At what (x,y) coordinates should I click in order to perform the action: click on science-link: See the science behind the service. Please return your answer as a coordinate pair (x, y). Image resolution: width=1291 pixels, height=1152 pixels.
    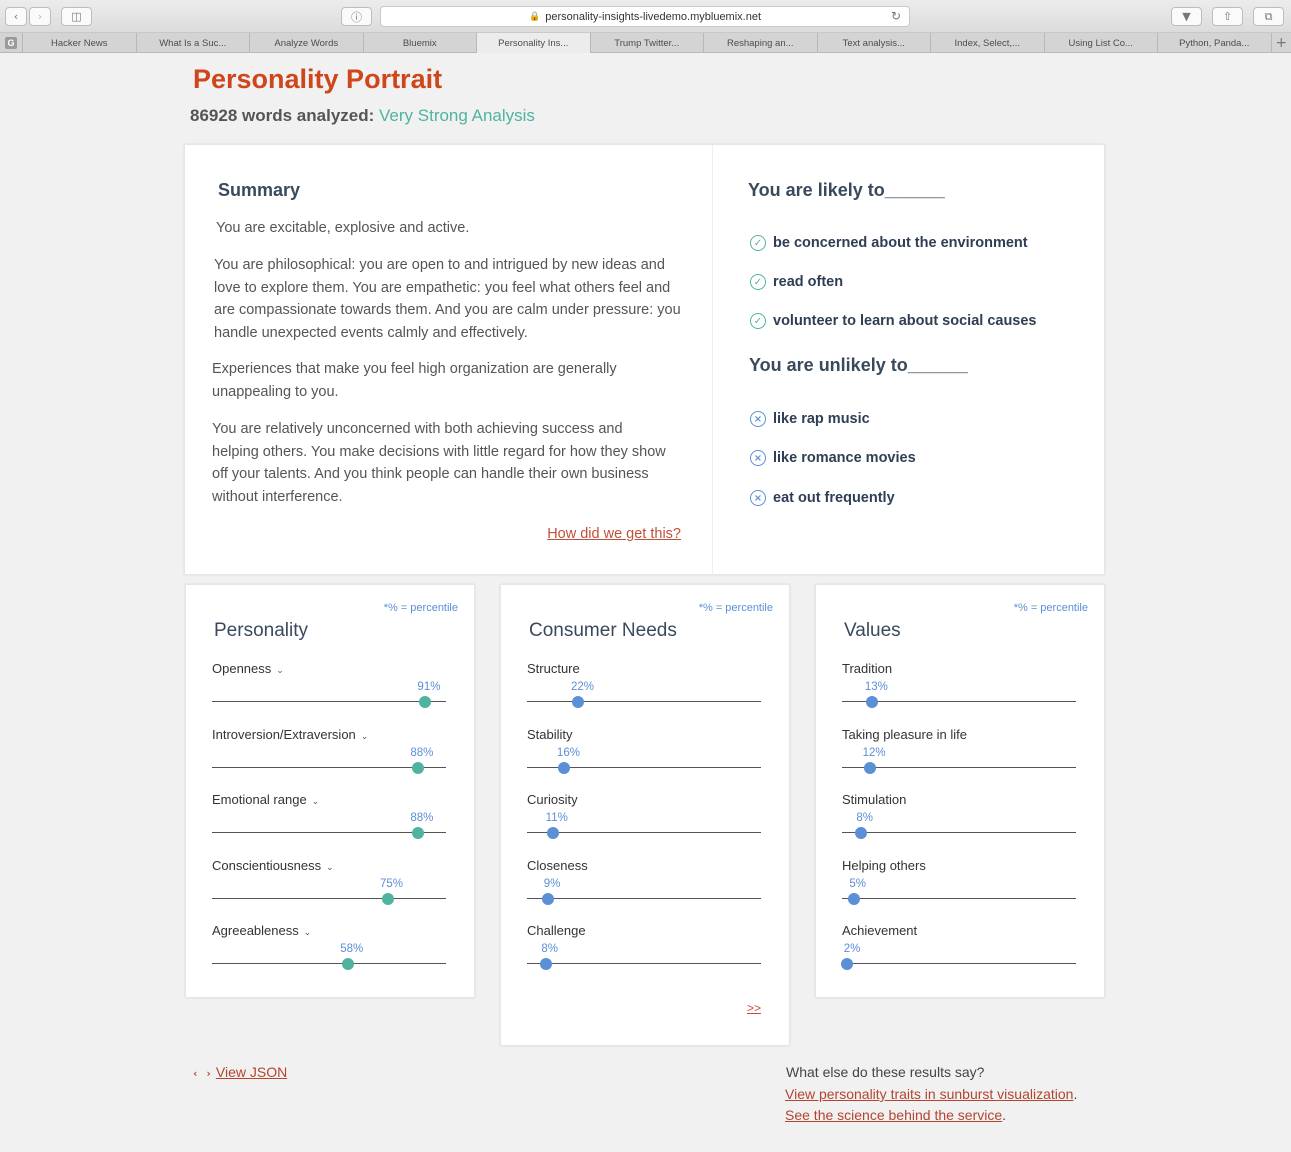
    Looking at the image, I should click on (893, 1115).